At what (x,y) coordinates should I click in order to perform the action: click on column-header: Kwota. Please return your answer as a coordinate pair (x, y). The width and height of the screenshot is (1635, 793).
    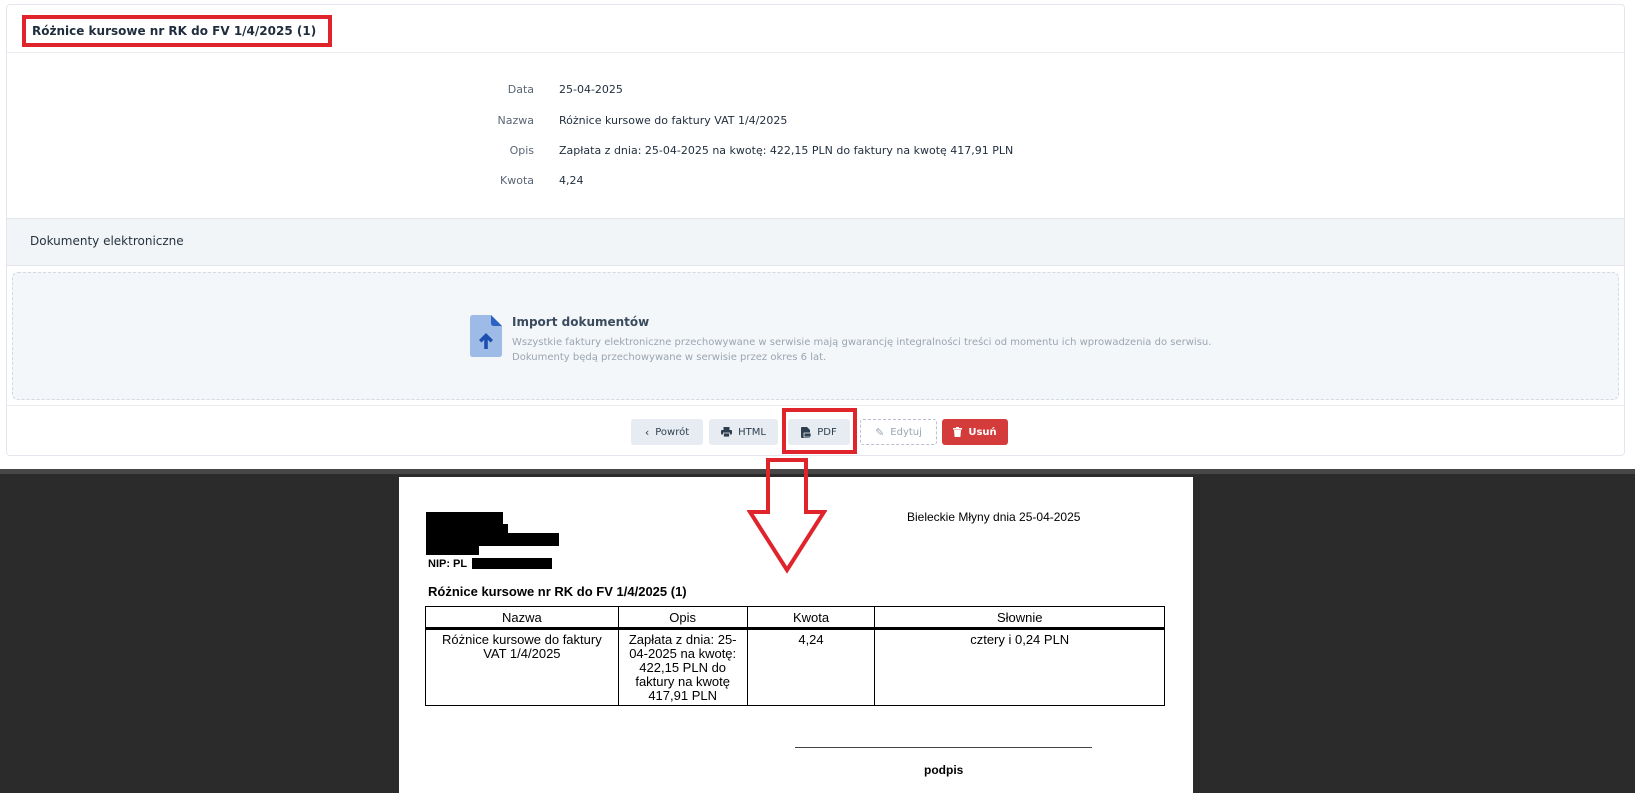
    Looking at the image, I should click on (811, 618).